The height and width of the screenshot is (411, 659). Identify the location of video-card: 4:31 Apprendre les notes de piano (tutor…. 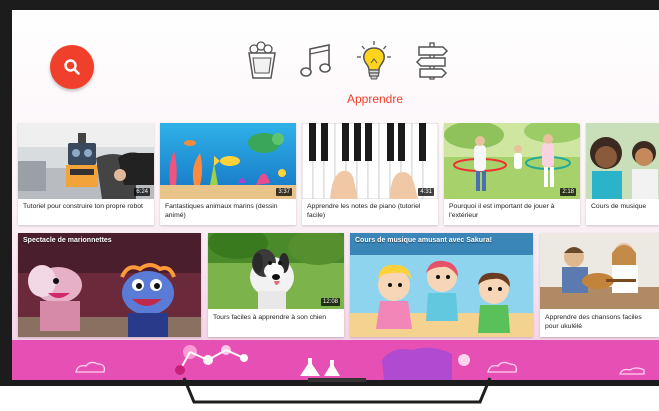
(370, 174).